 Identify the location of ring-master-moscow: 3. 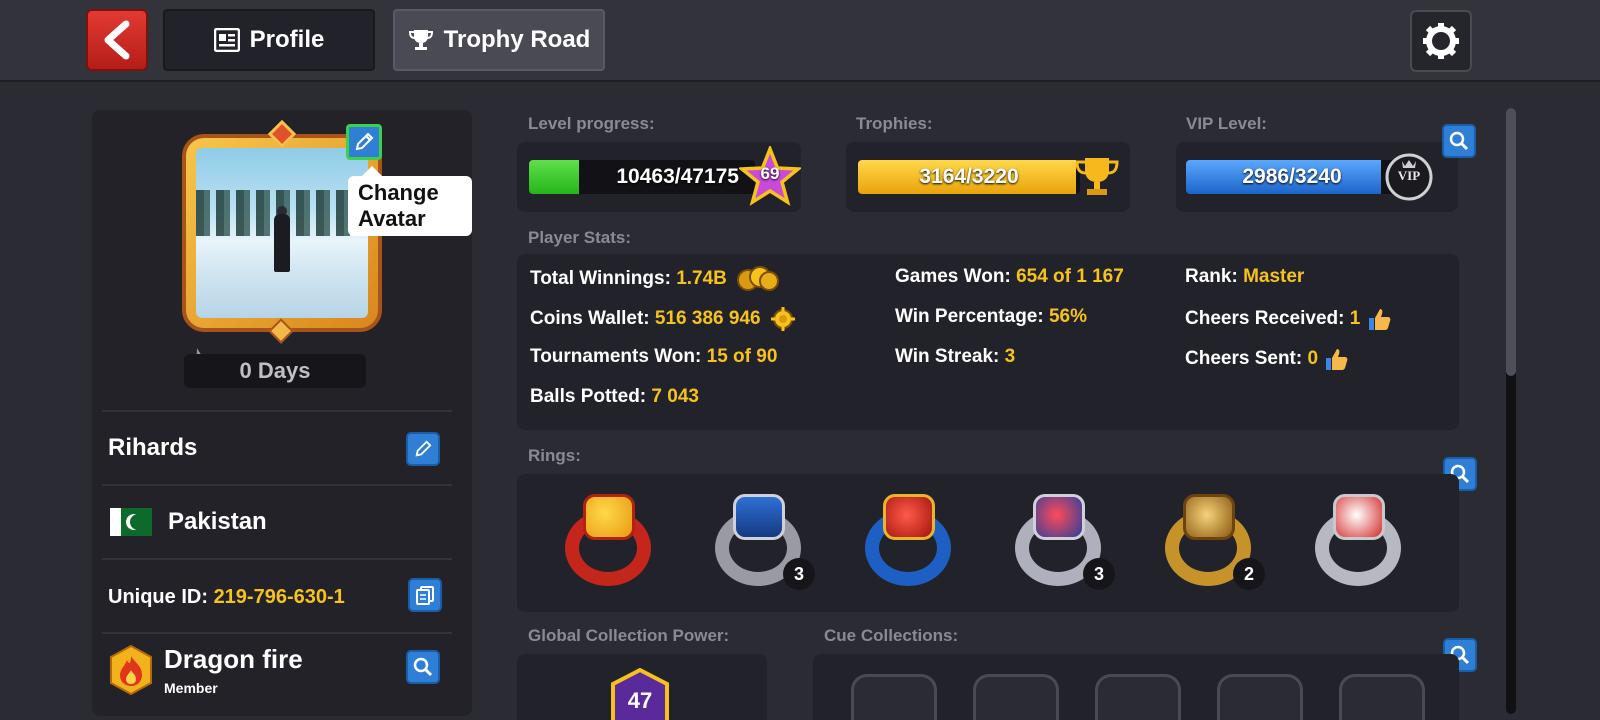
(763, 542).